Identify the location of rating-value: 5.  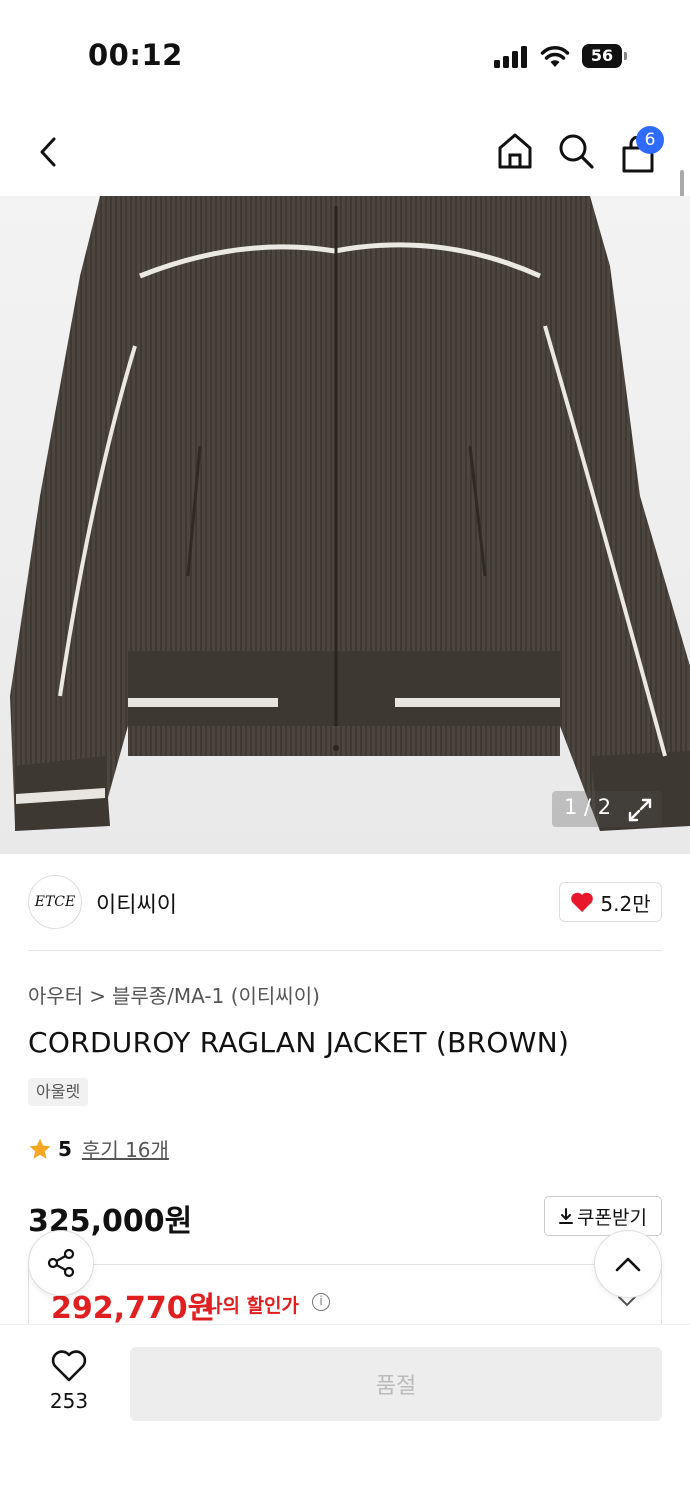
(65, 1148).